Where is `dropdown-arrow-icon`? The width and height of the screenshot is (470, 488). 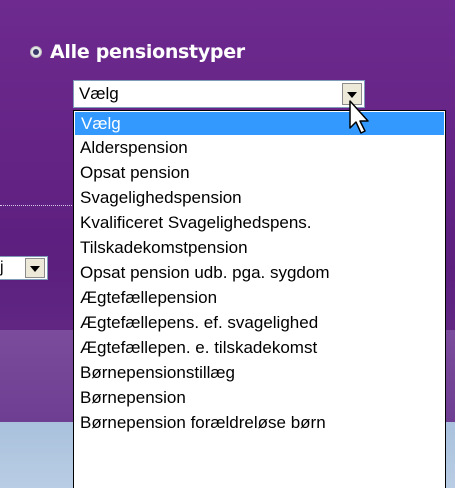 dropdown-arrow-icon is located at coordinates (35, 268).